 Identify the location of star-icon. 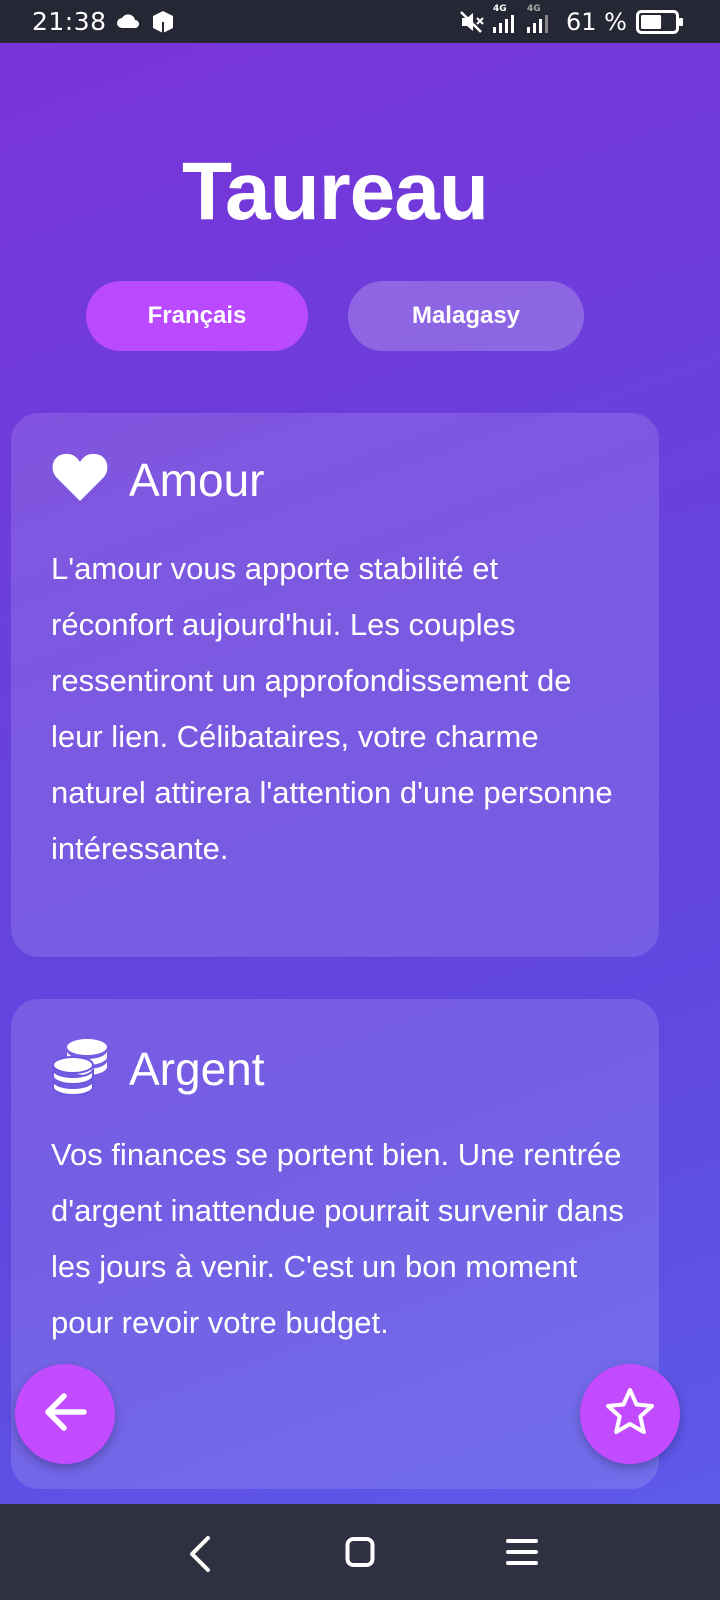
(630, 1414).